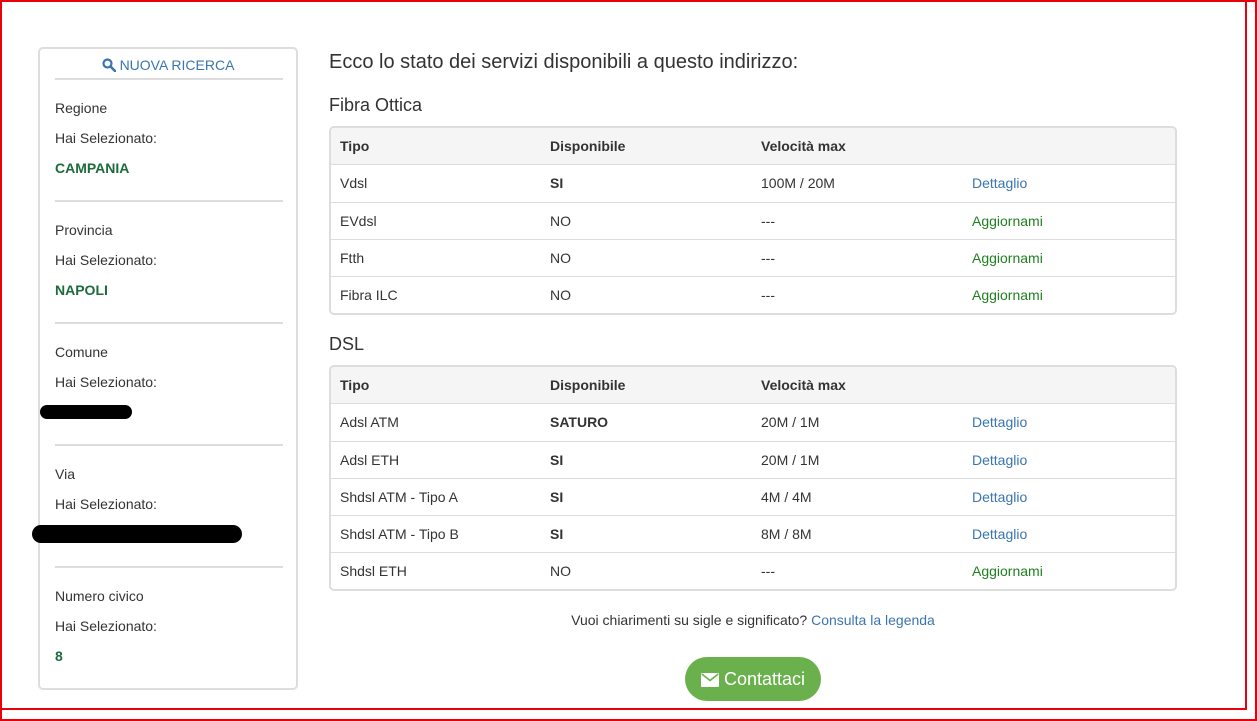  What do you see at coordinates (137, 534) in the screenshot?
I see `redacted-via` at bounding box center [137, 534].